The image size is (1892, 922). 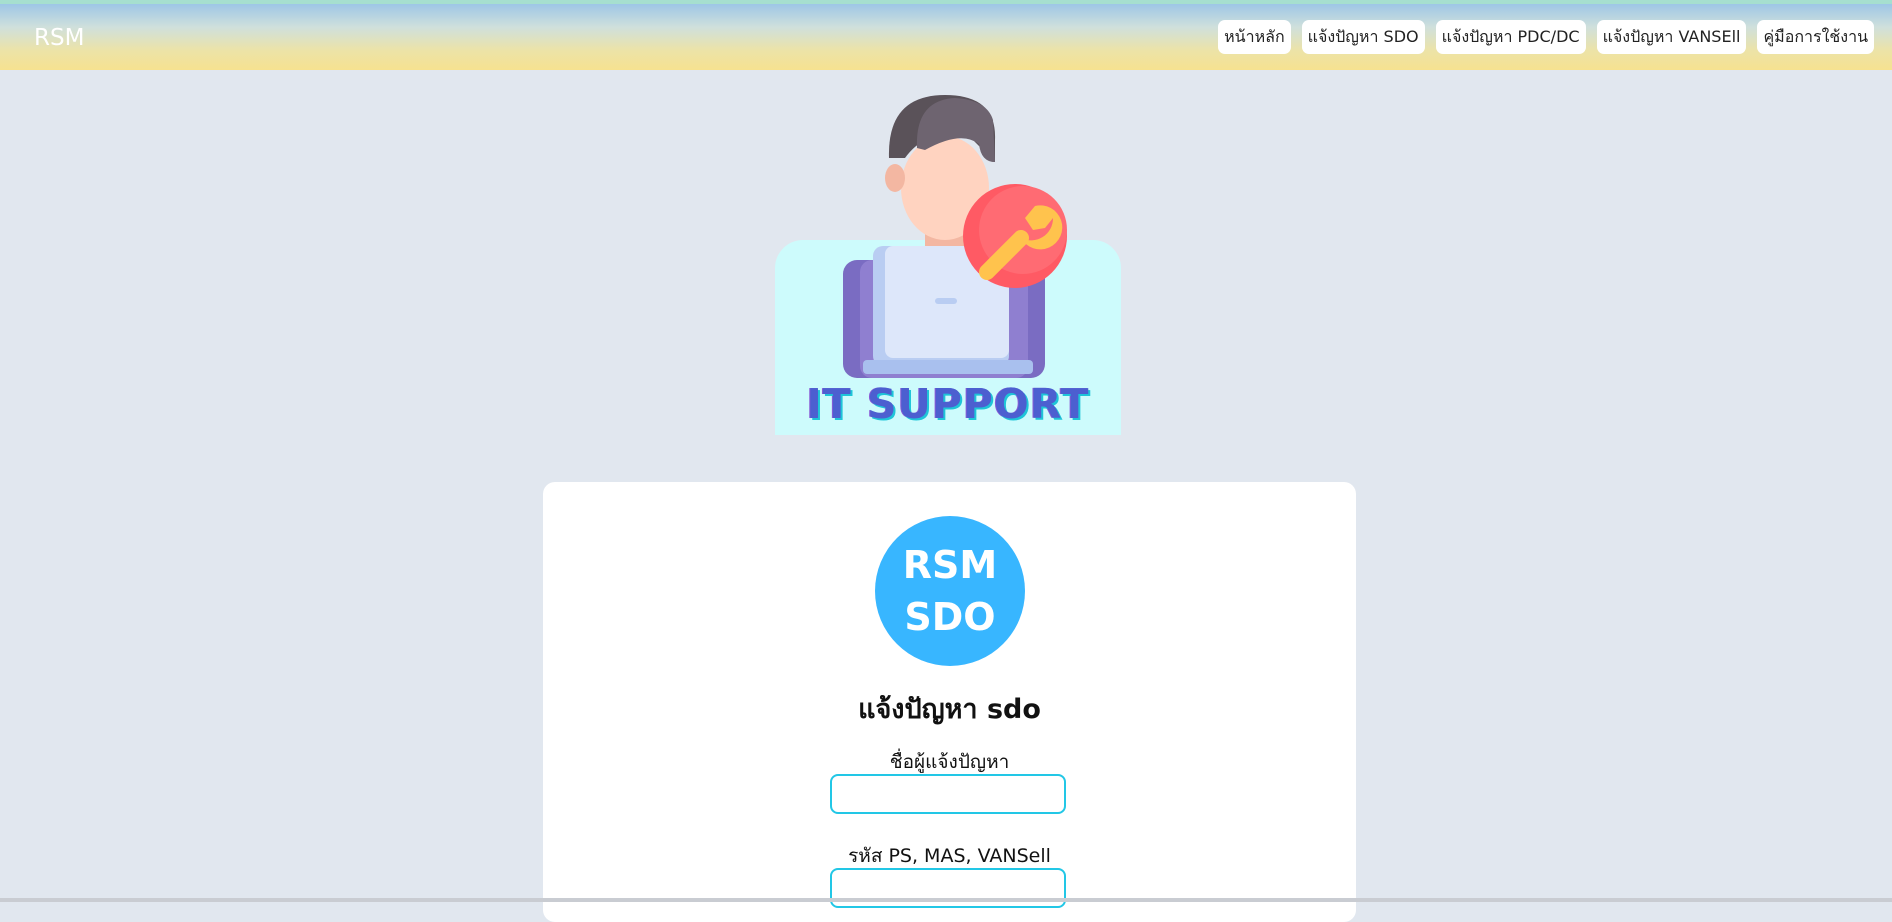 I want to click on it-support-banner: IT SUPPORT, so click(x=948, y=262).